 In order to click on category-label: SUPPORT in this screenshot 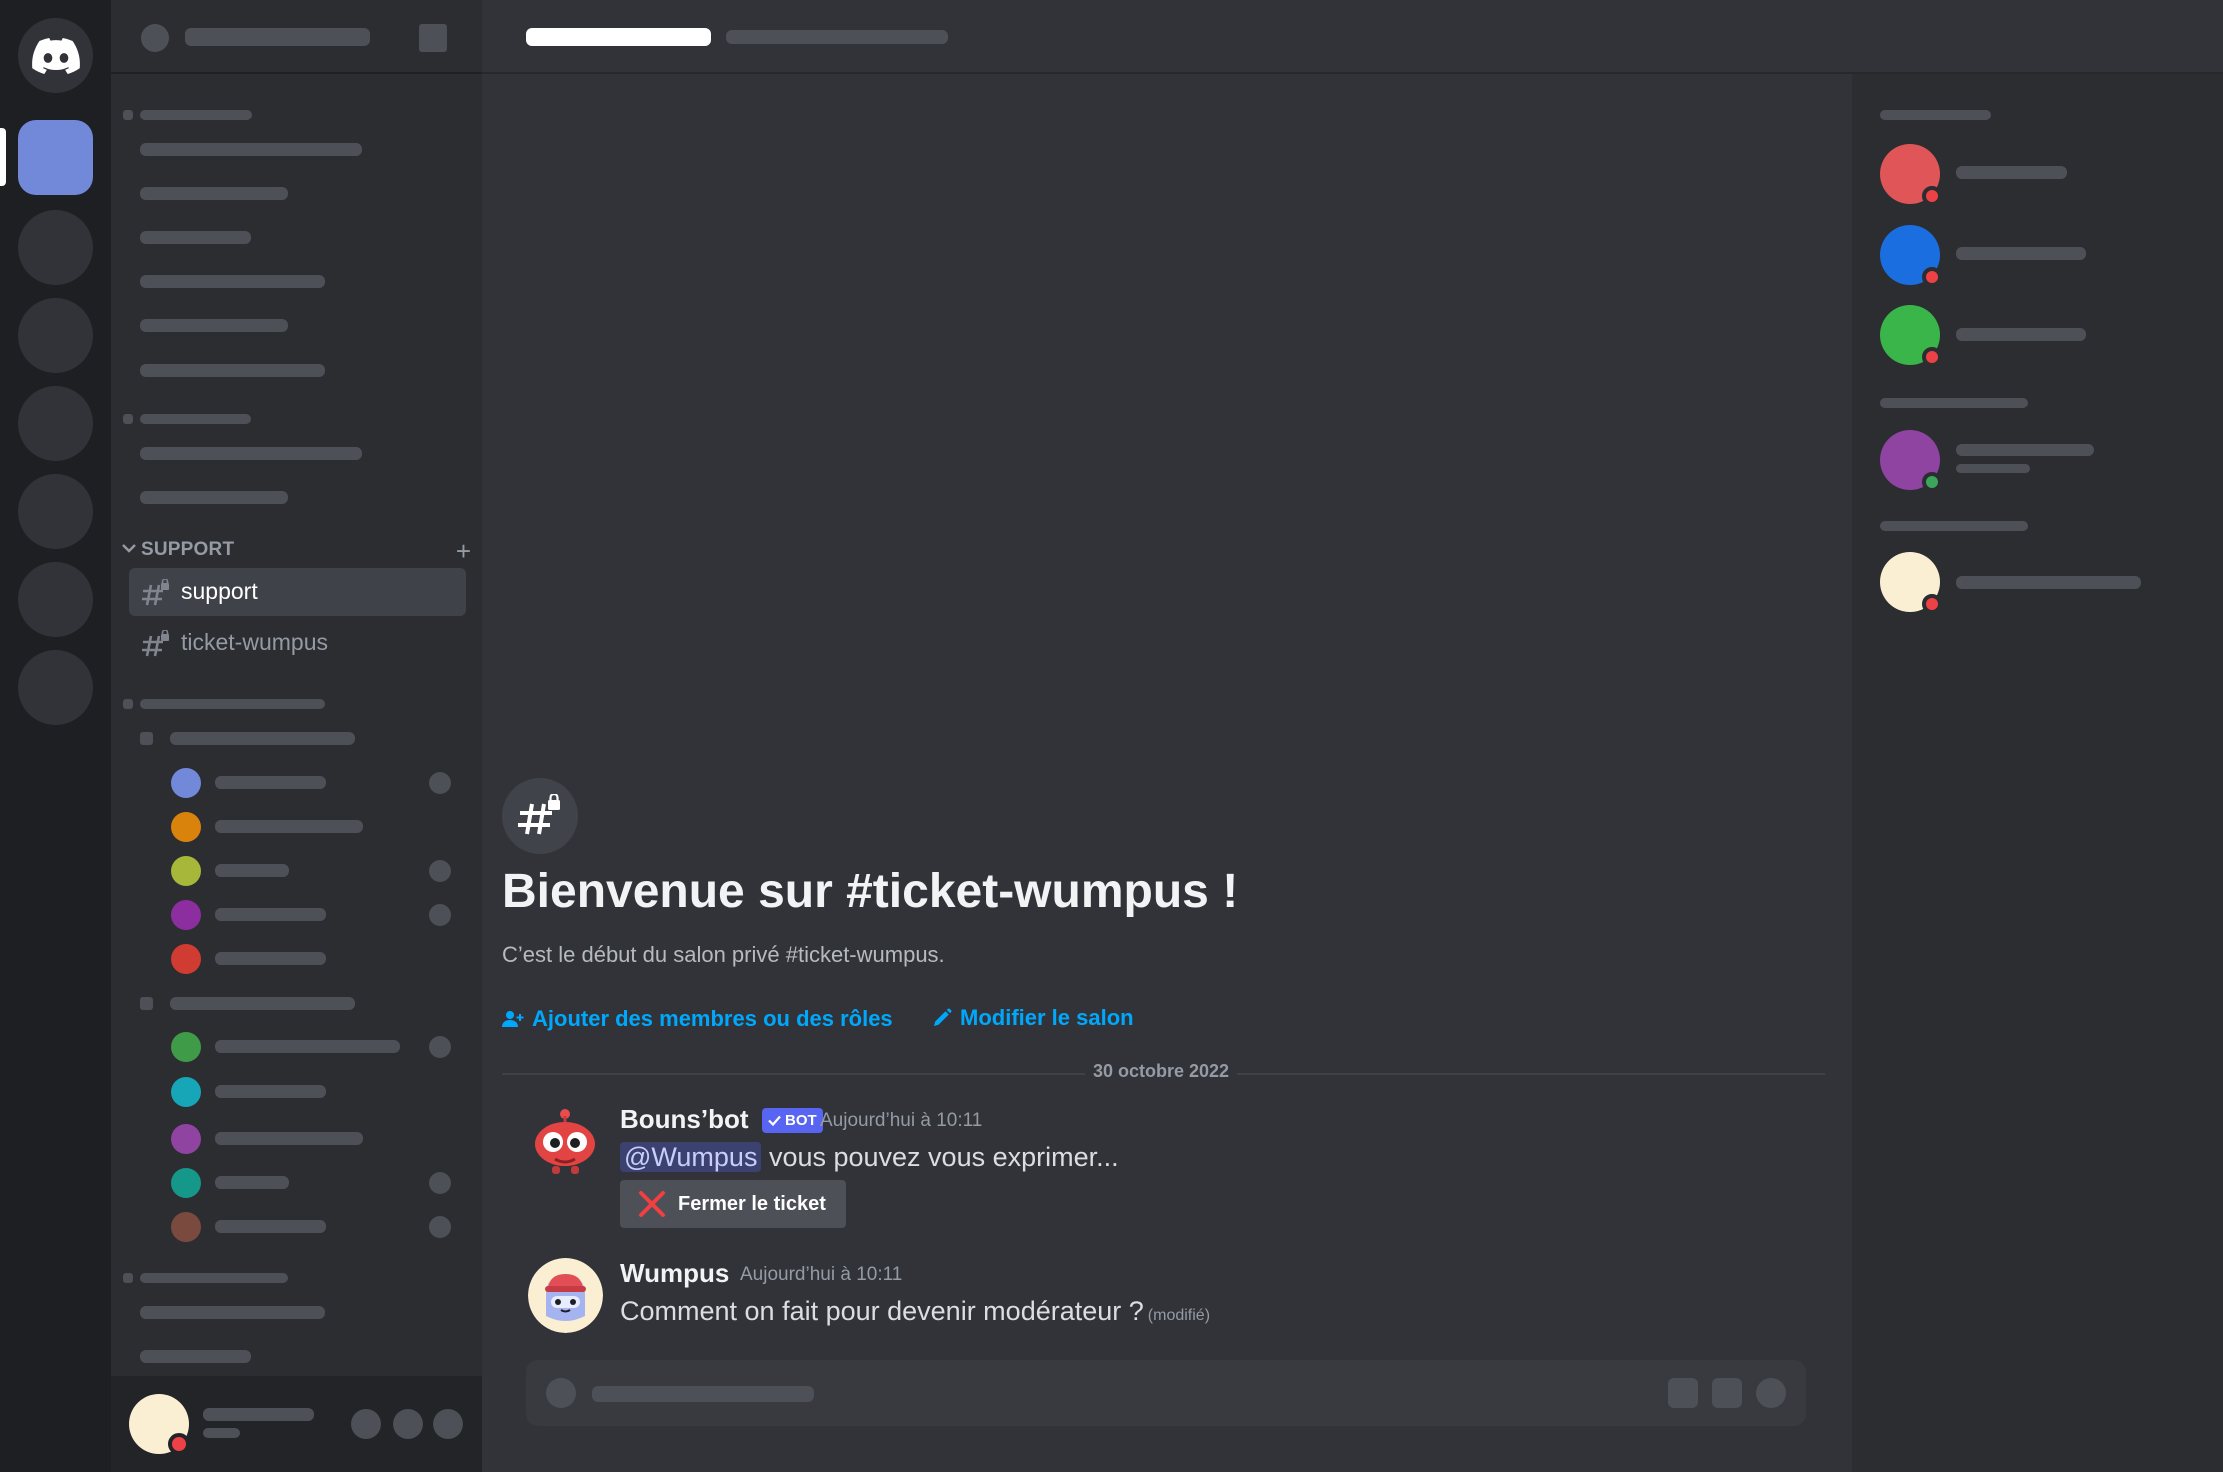, I will do `click(188, 549)`.